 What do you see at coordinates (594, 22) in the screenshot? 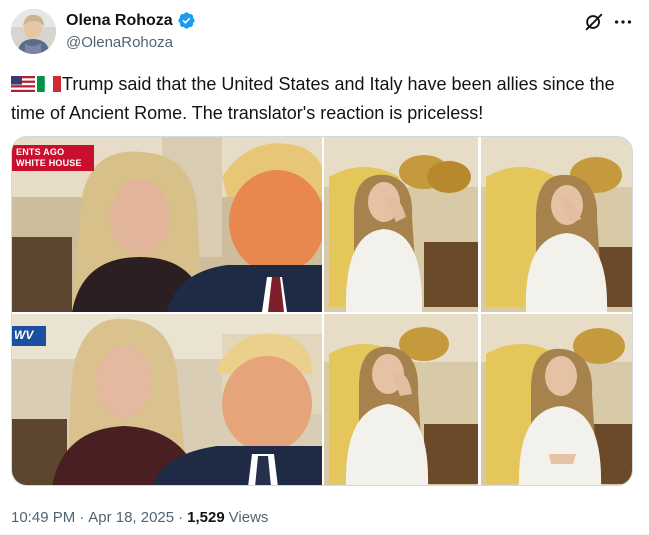
I see `grok-icon` at bounding box center [594, 22].